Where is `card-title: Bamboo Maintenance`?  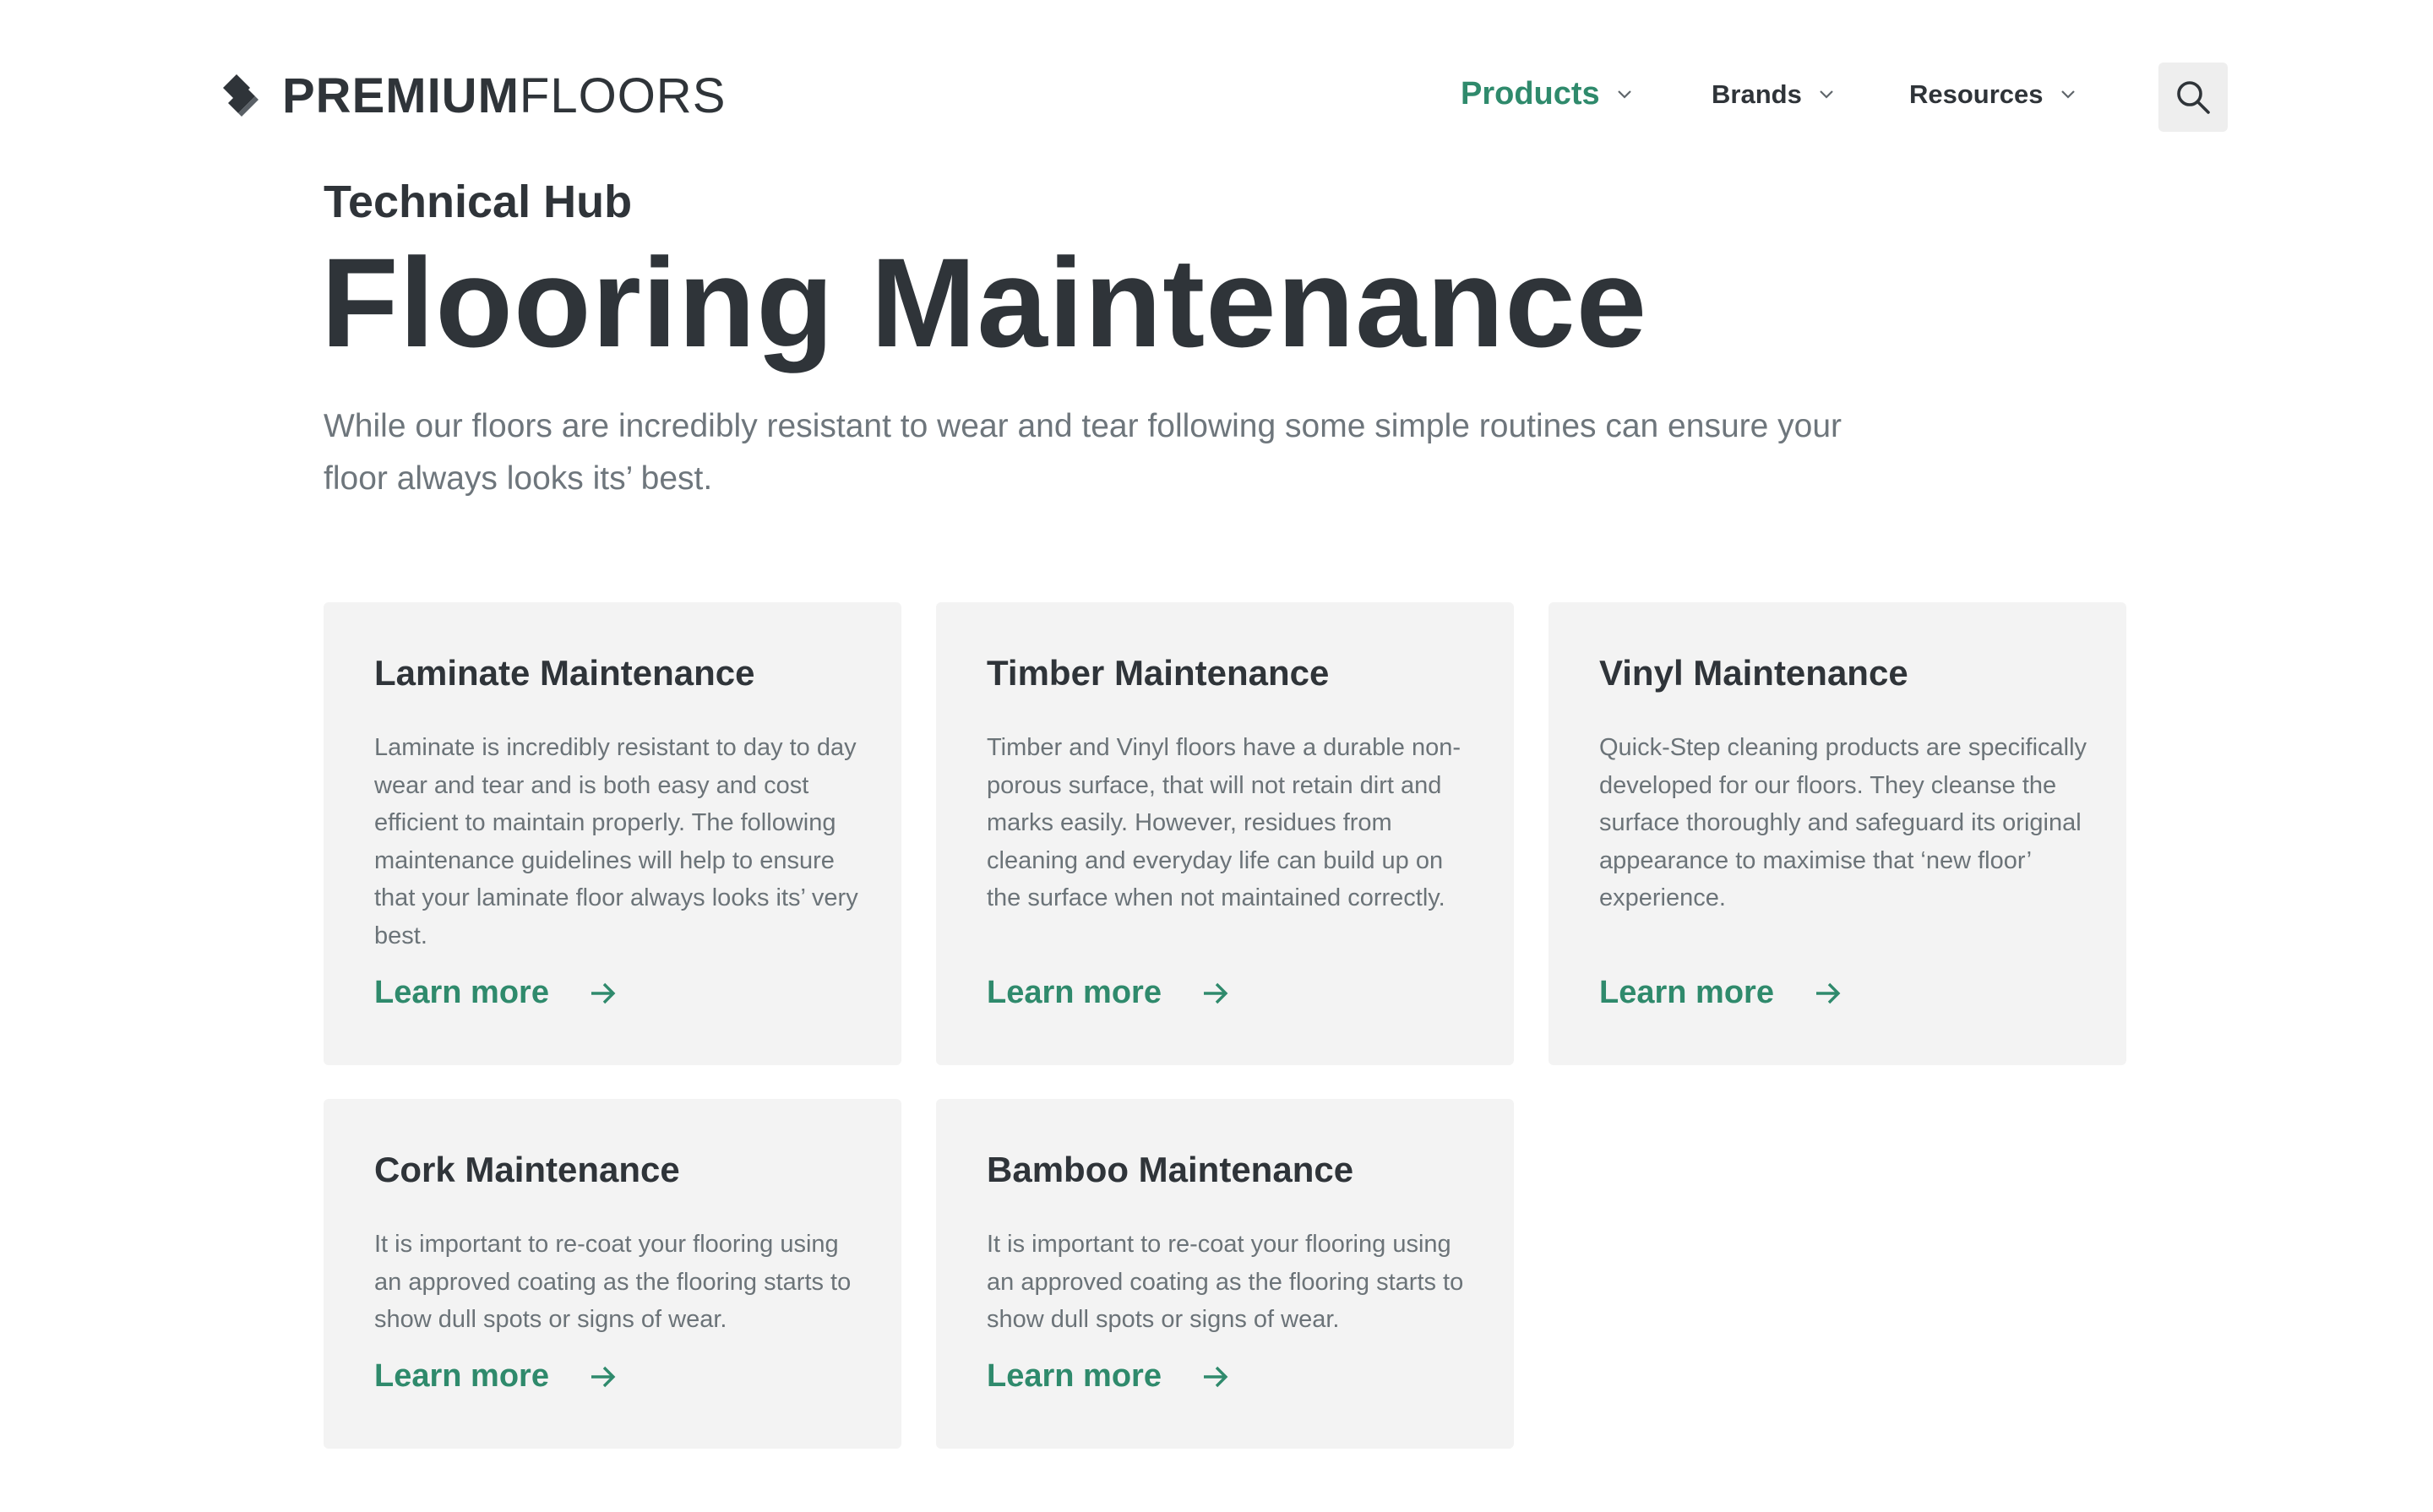 card-title: Bamboo Maintenance is located at coordinates (1171, 1169).